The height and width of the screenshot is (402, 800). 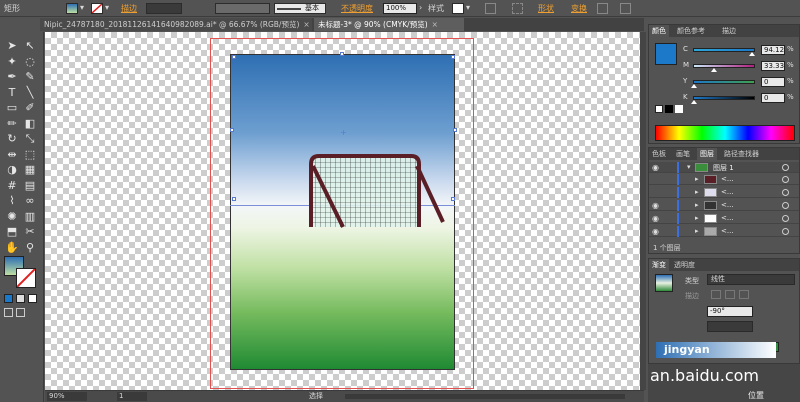 I want to click on none-color-icon, so click(x=659, y=109).